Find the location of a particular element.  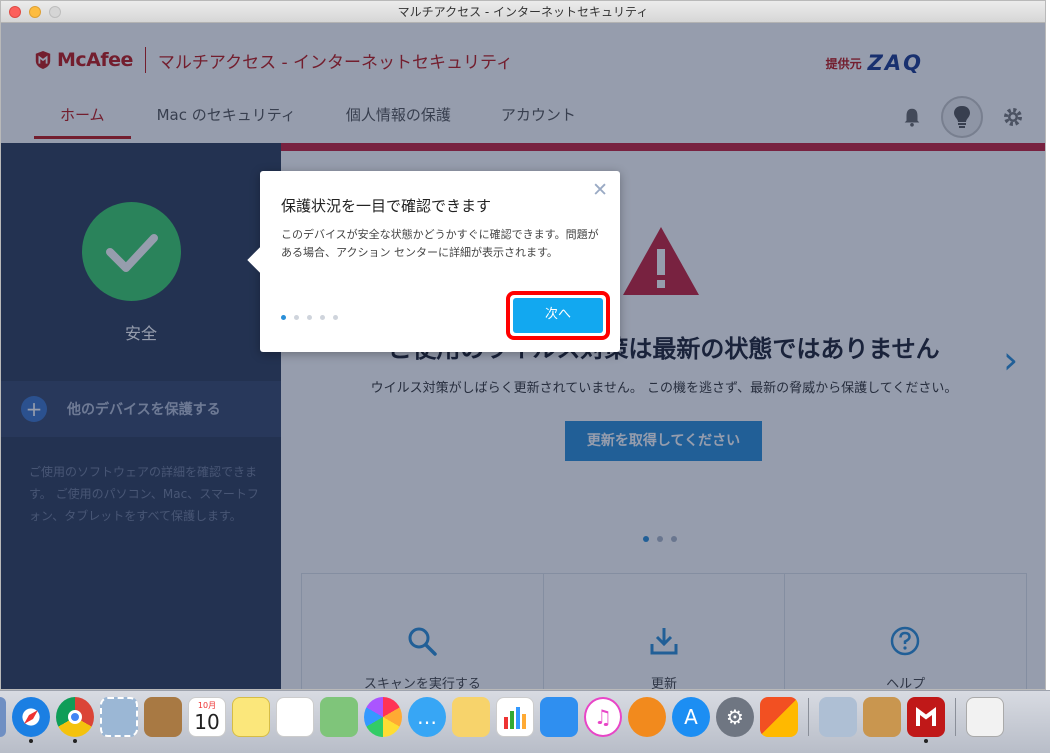

maps-icon is located at coordinates (339, 717).